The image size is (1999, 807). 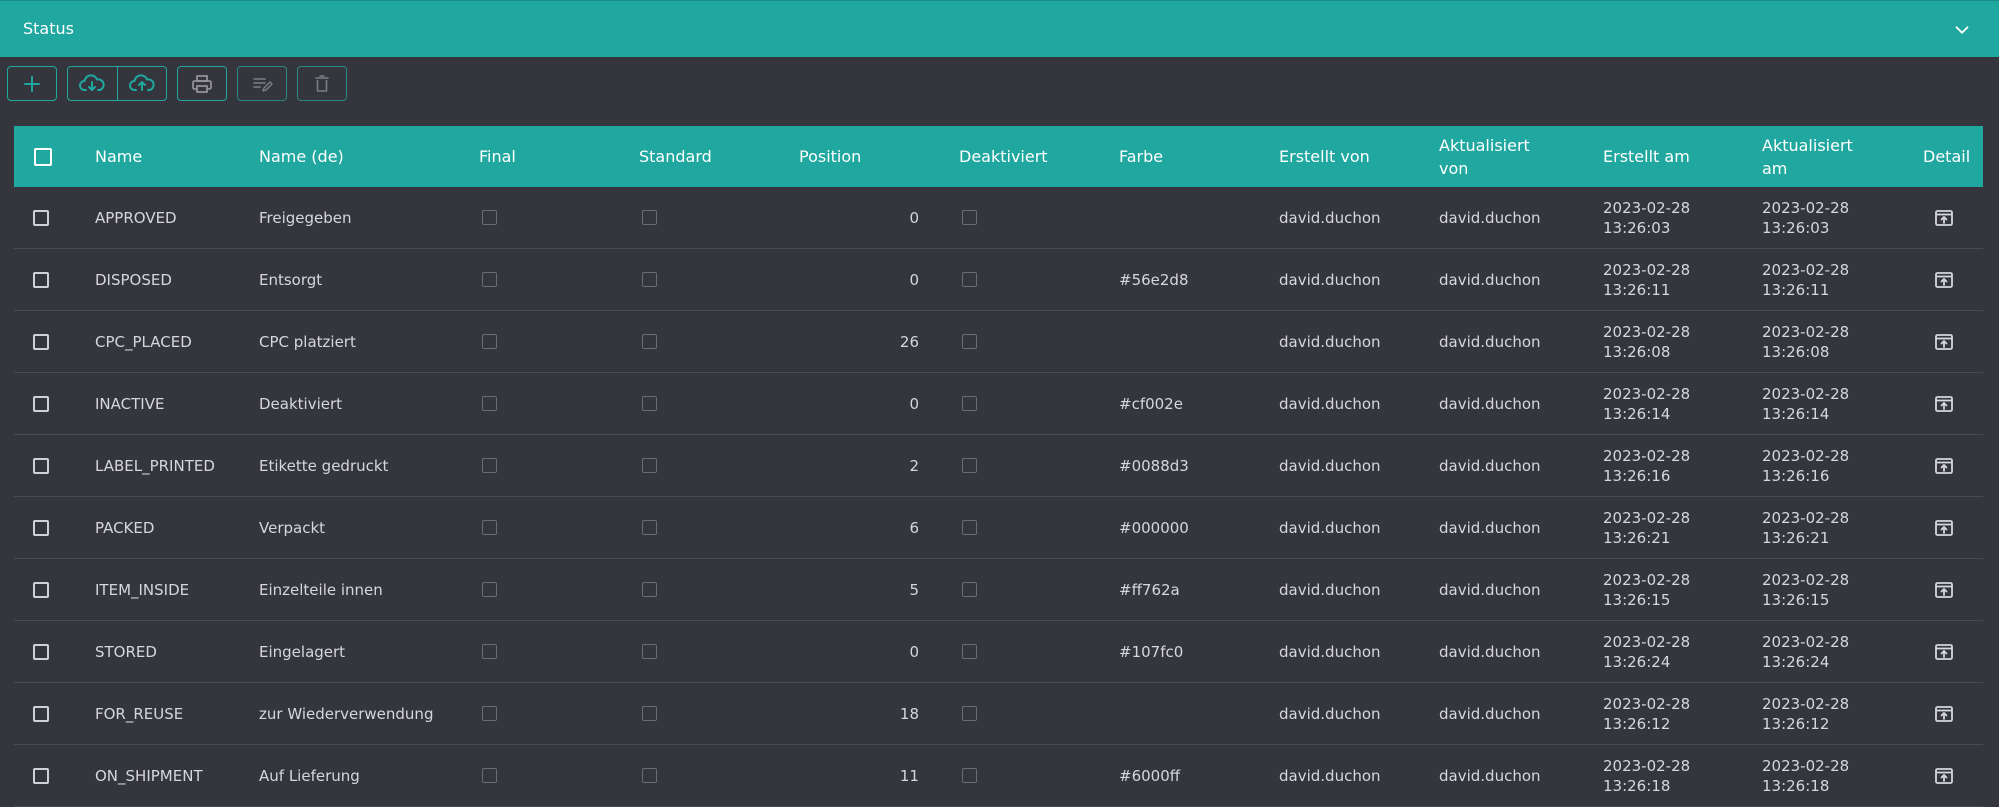 What do you see at coordinates (141, 83) in the screenshot?
I see `cloud-upload-button` at bounding box center [141, 83].